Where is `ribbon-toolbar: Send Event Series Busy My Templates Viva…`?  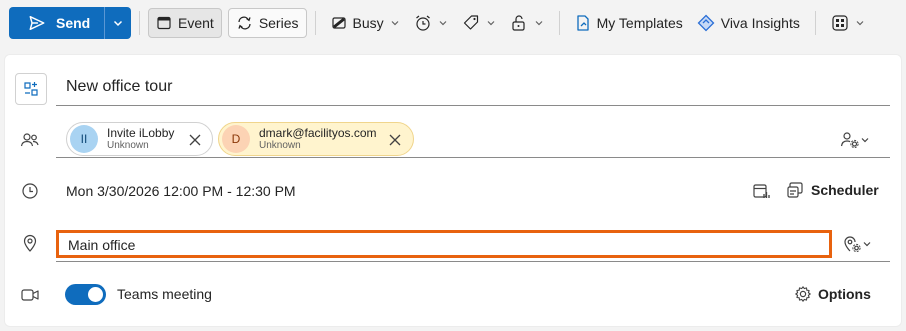 ribbon-toolbar: Send Event Series Busy My Templates Viva… is located at coordinates (453, 23).